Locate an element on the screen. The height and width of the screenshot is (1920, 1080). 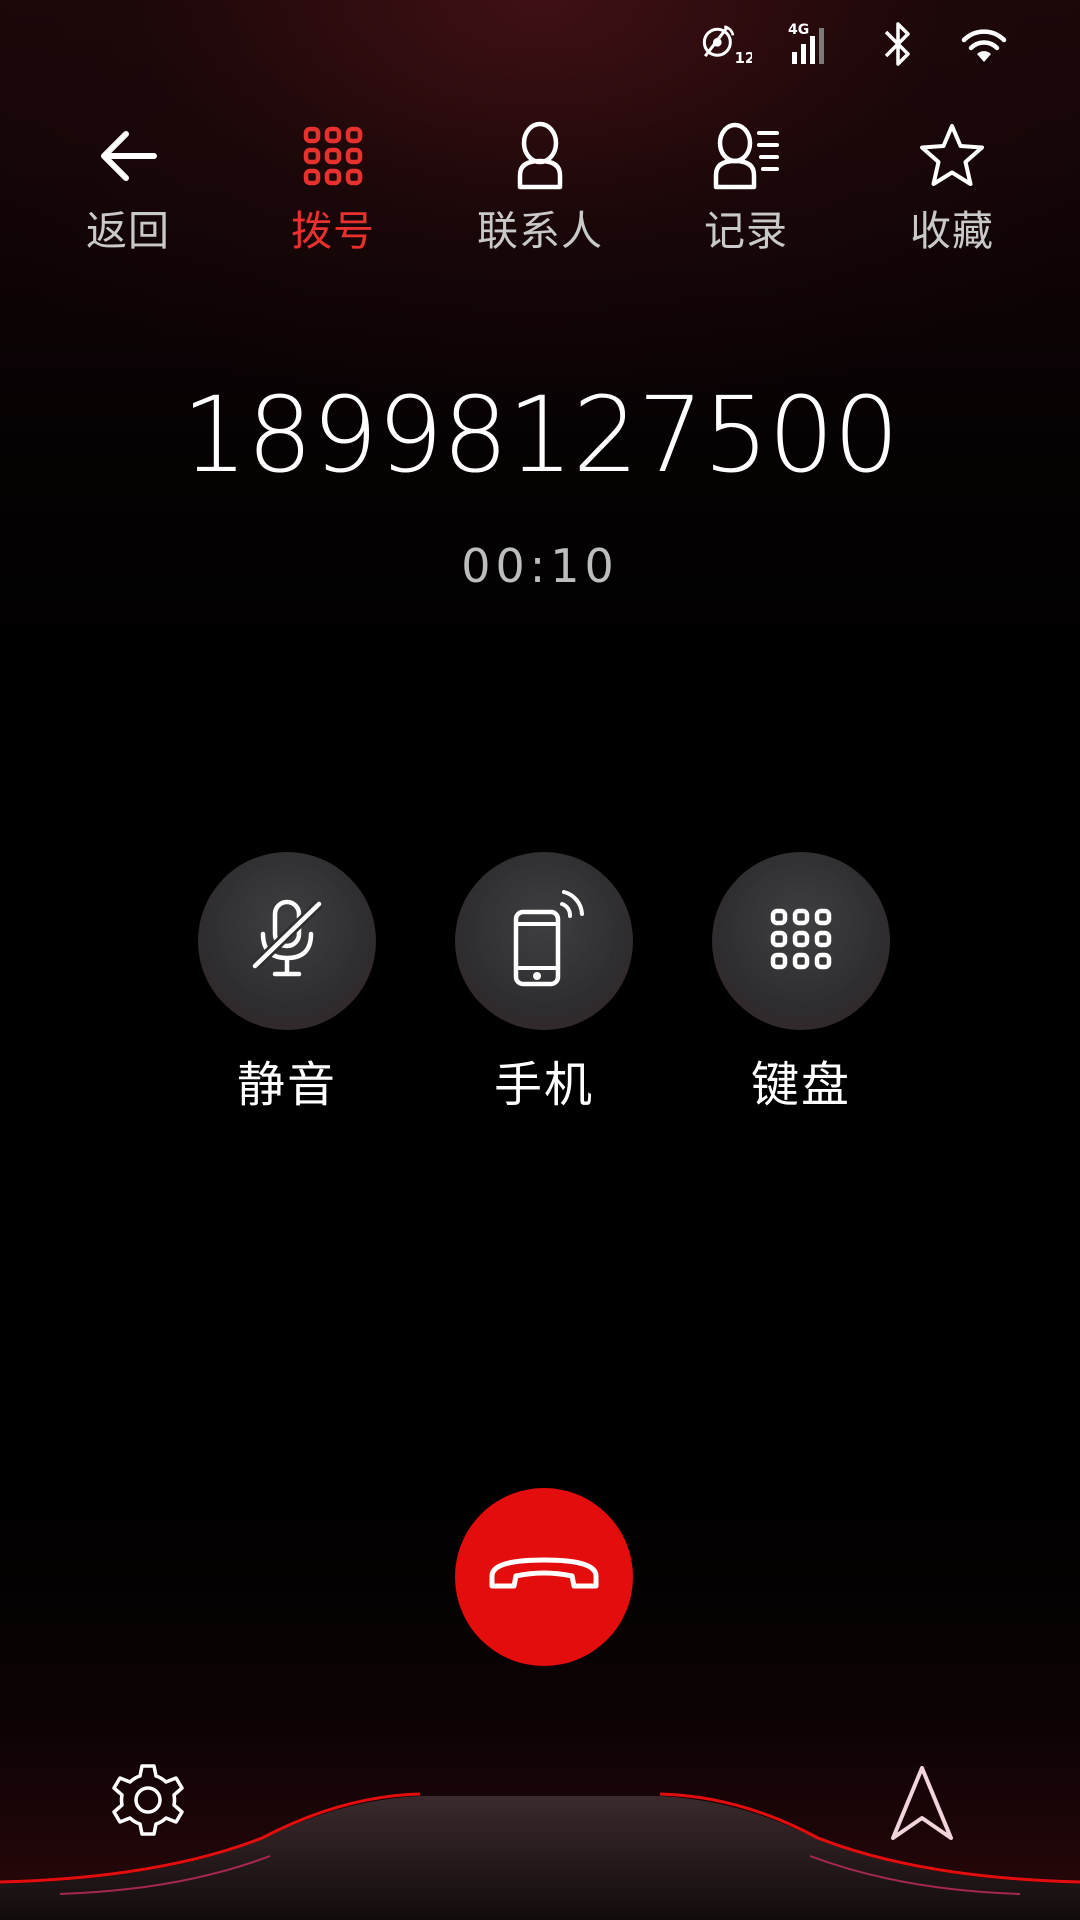
phone-number: 18998127500 is located at coordinates (540, 435).